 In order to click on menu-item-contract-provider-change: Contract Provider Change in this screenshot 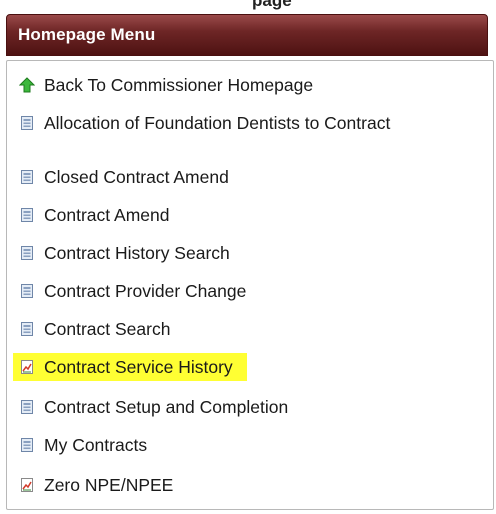, I will do `click(132, 291)`.